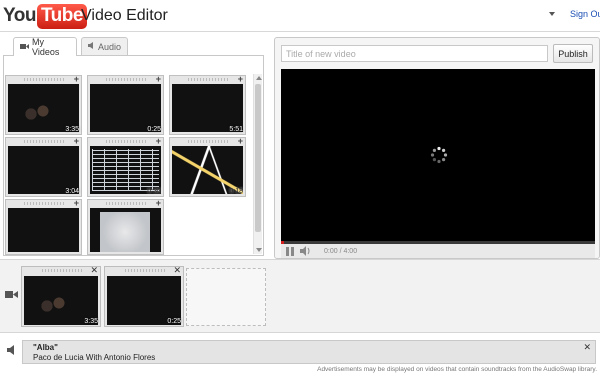 Image resolution: width=600 pixels, height=380 pixels. What do you see at coordinates (300, 31) in the screenshot?
I see `header-divider` at bounding box center [300, 31].